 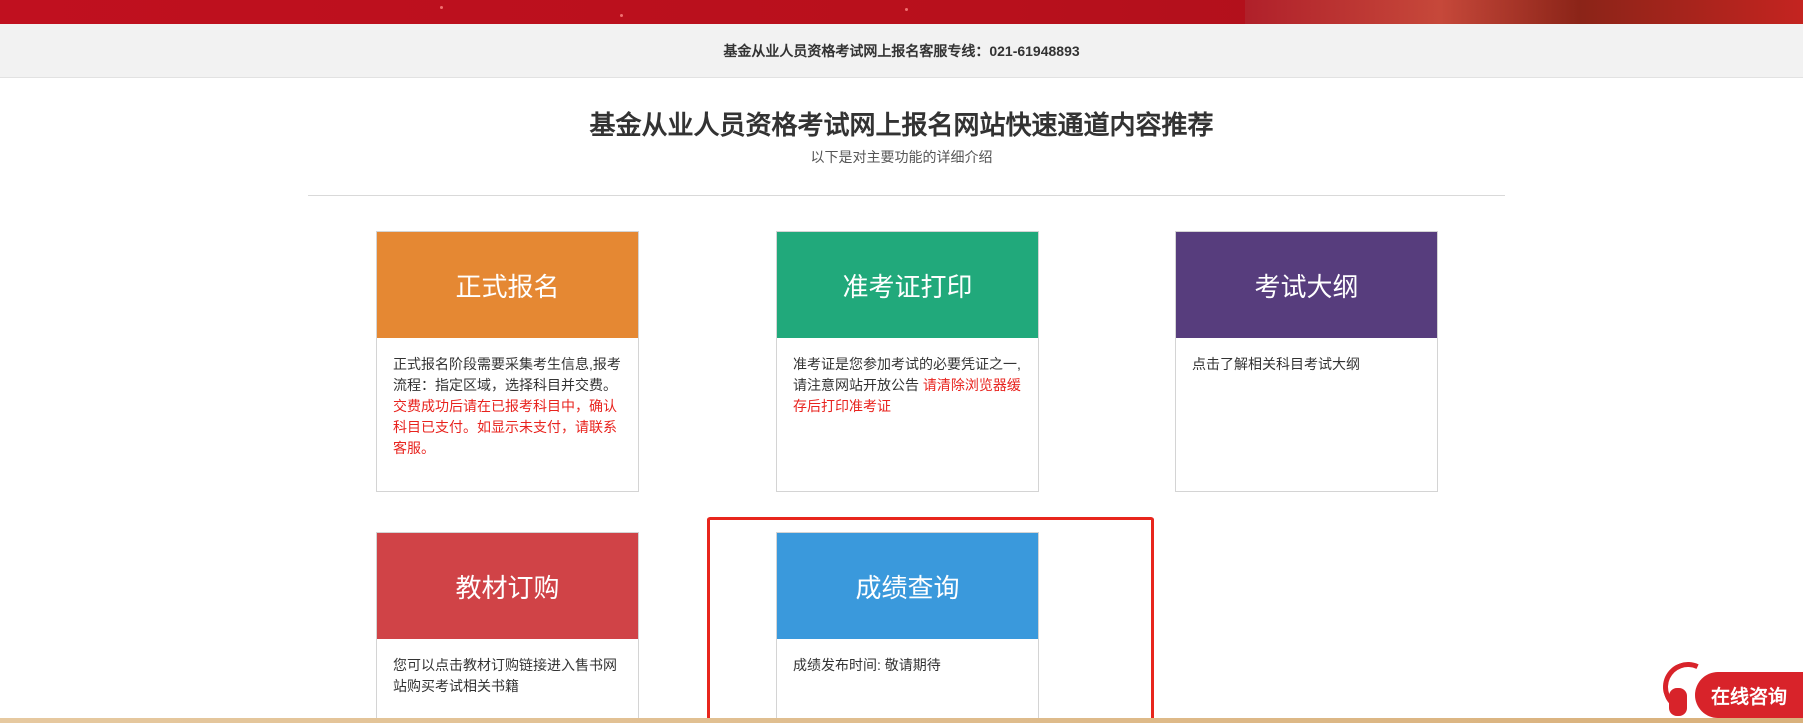 What do you see at coordinates (901, 720) in the screenshot?
I see `bottom-strip` at bounding box center [901, 720].